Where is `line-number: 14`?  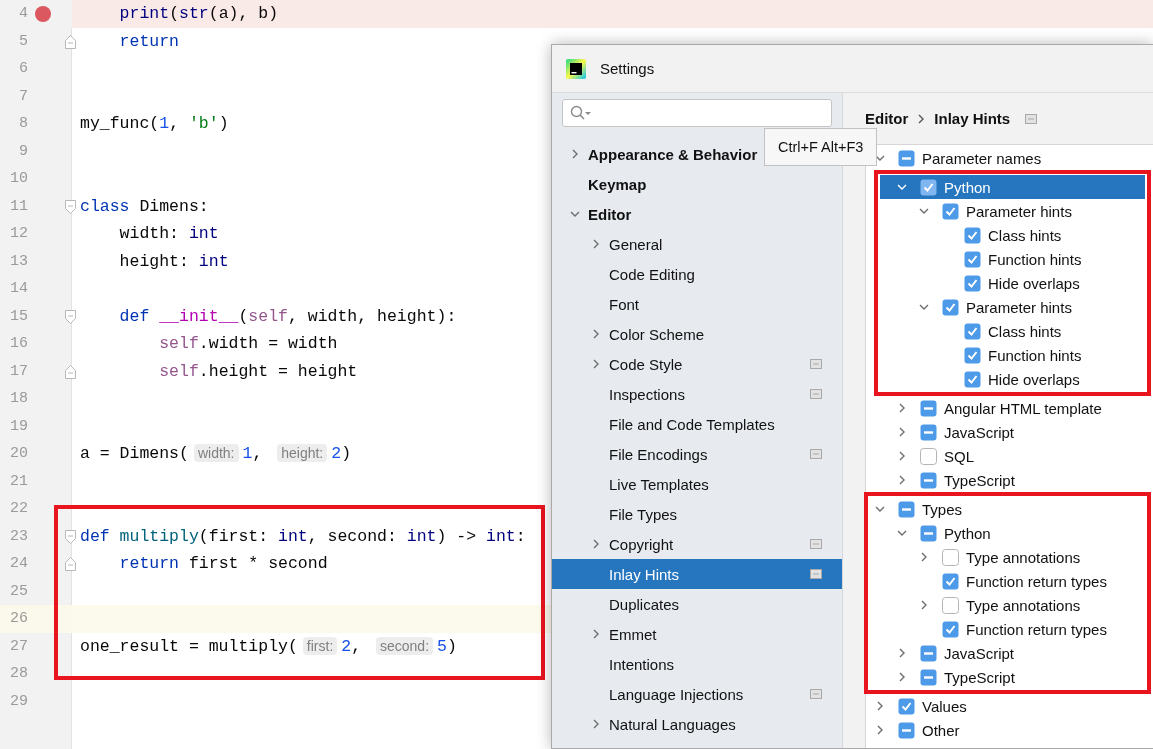
line-number: 14 is located at coordinates (18, 289).